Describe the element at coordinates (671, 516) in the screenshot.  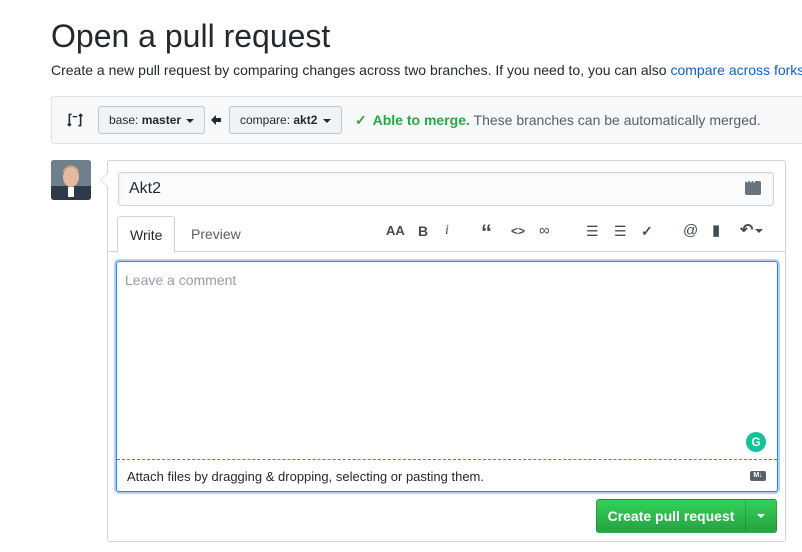
I see `create-pull-request-button: Create pull request` at that location.